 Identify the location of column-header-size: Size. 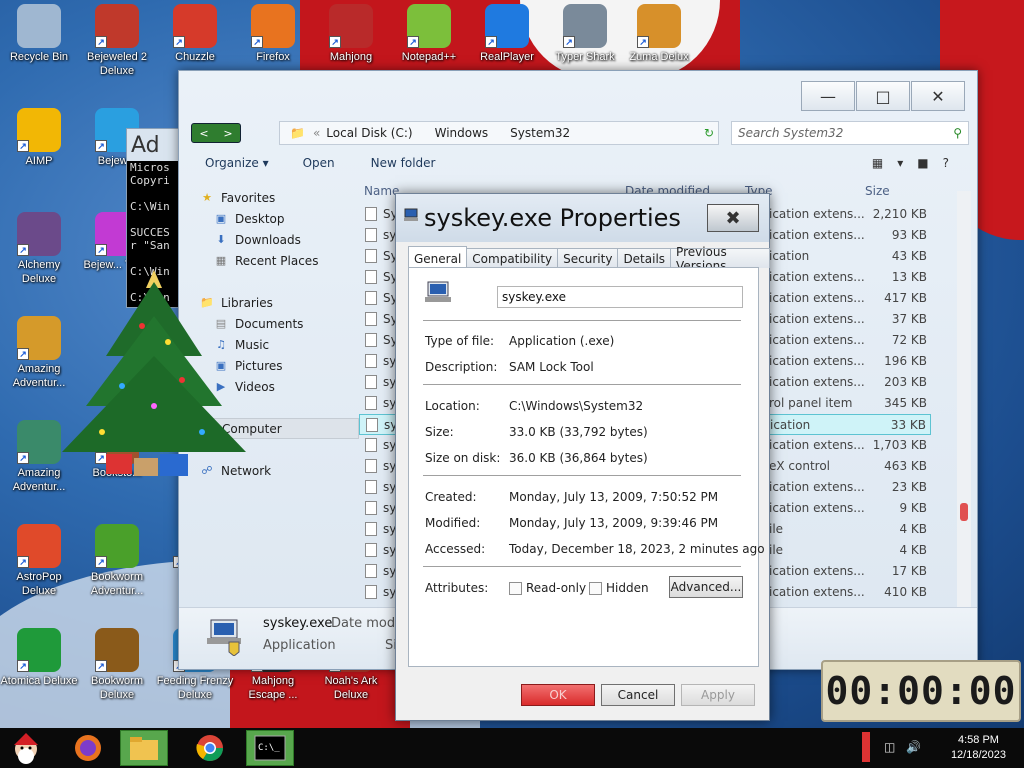
(877, 194).